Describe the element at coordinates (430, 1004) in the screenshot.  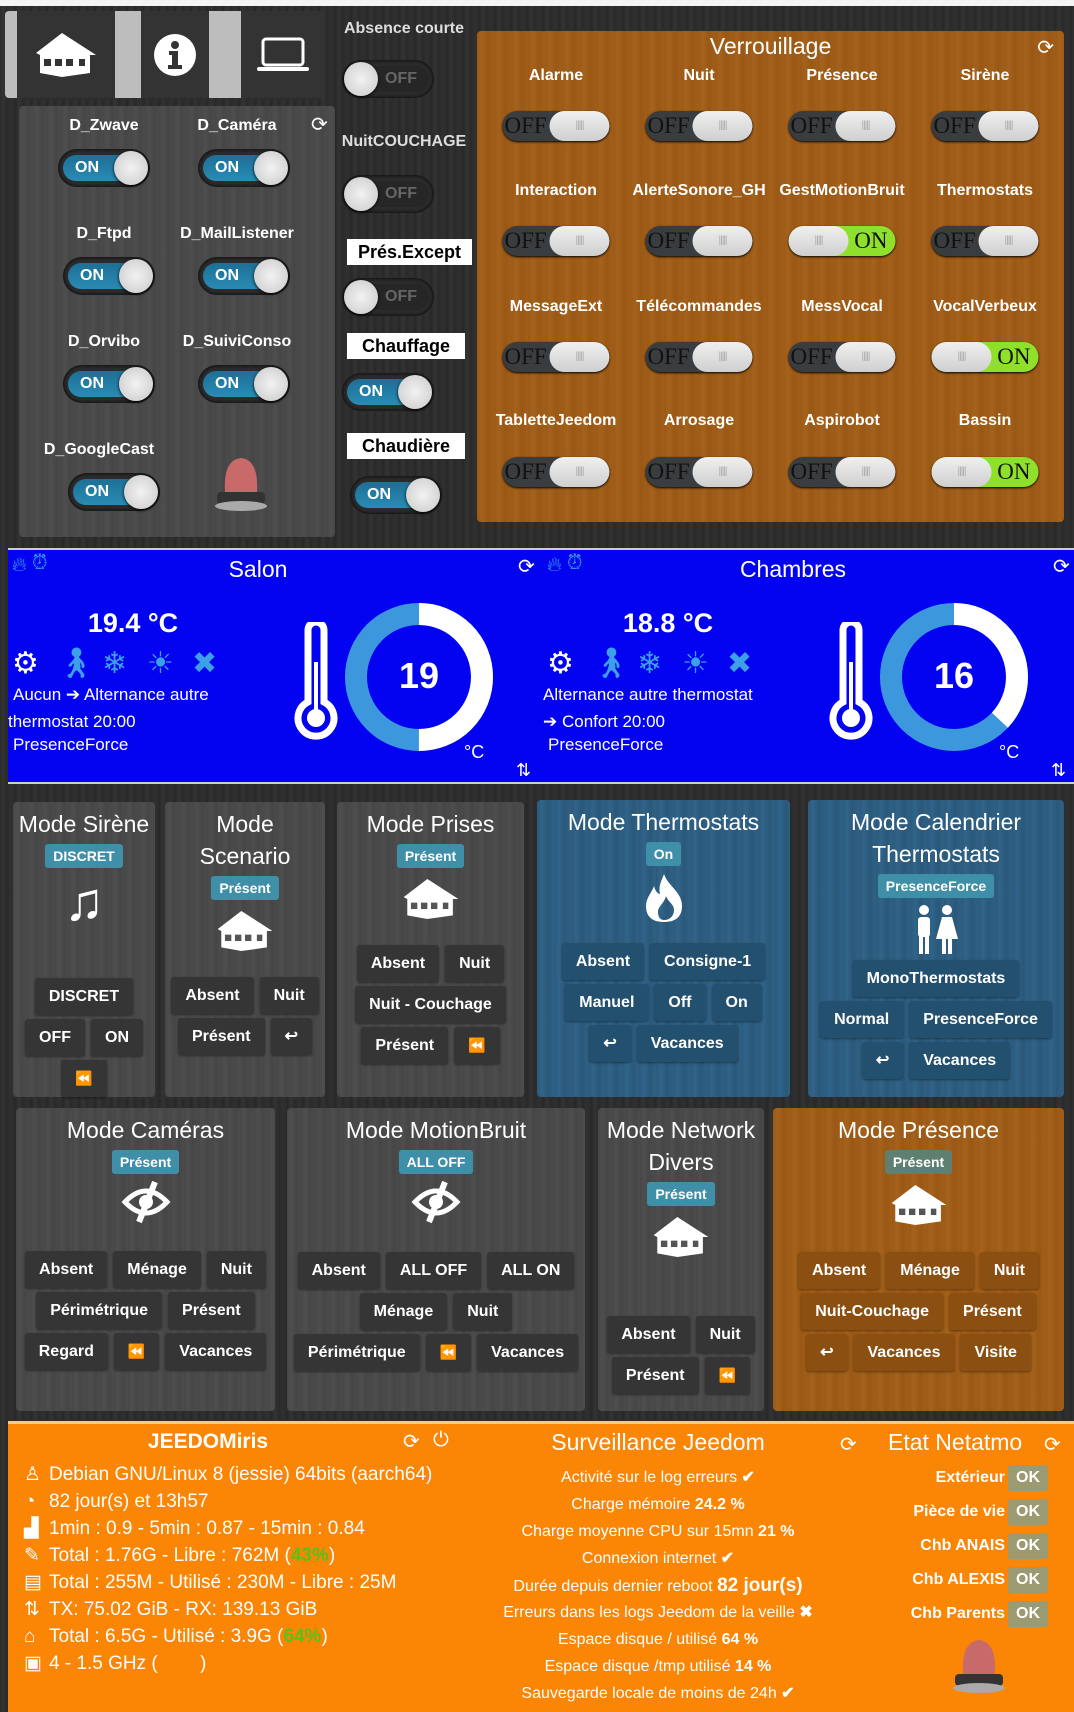
I see `mode-button: Nuit - Couchage` at that location.